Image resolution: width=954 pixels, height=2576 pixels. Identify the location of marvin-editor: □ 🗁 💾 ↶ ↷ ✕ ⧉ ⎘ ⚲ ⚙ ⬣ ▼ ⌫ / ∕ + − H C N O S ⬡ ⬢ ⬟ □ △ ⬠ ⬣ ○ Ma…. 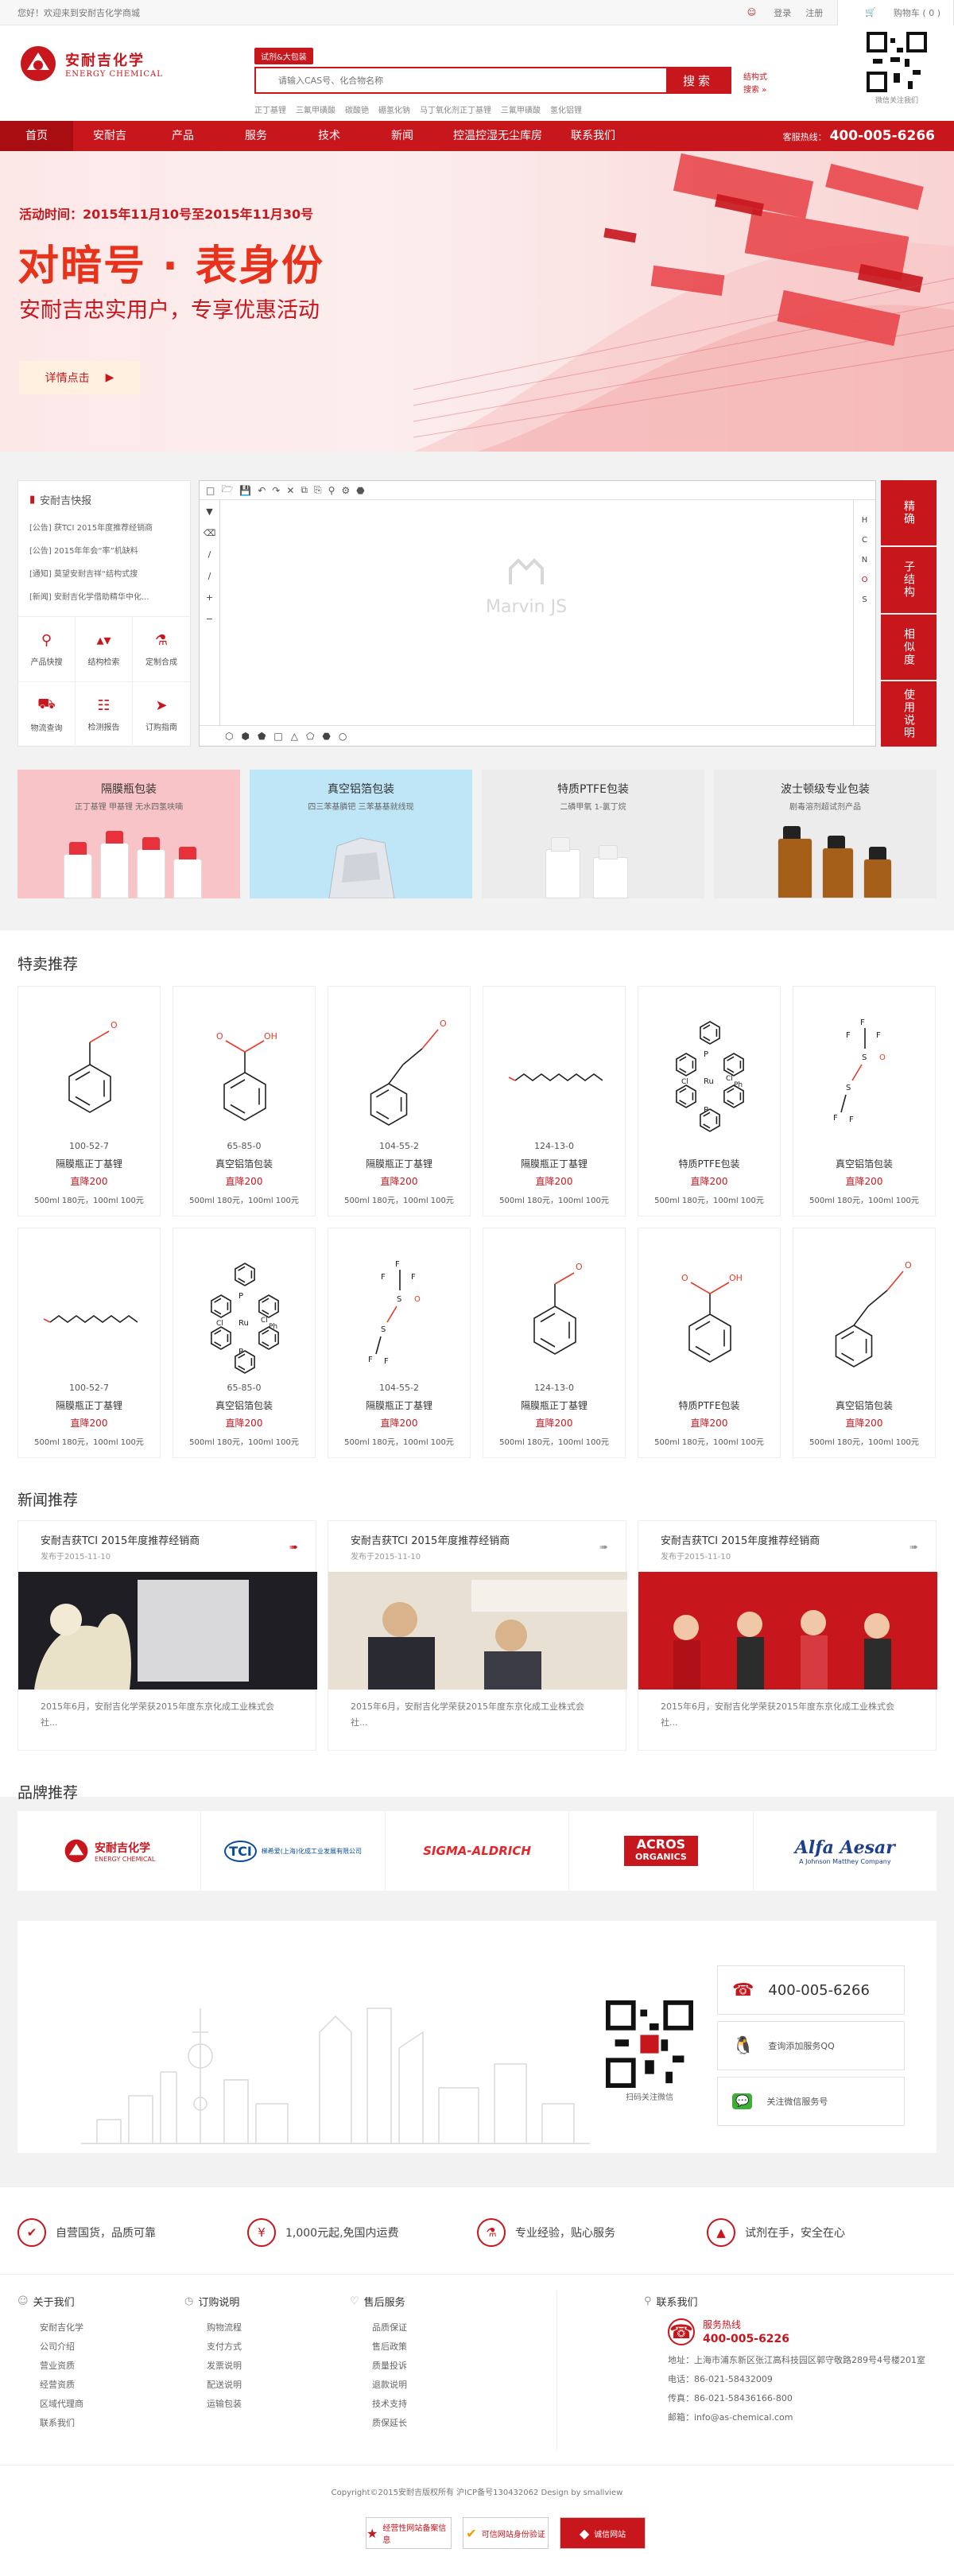
(537, 613).